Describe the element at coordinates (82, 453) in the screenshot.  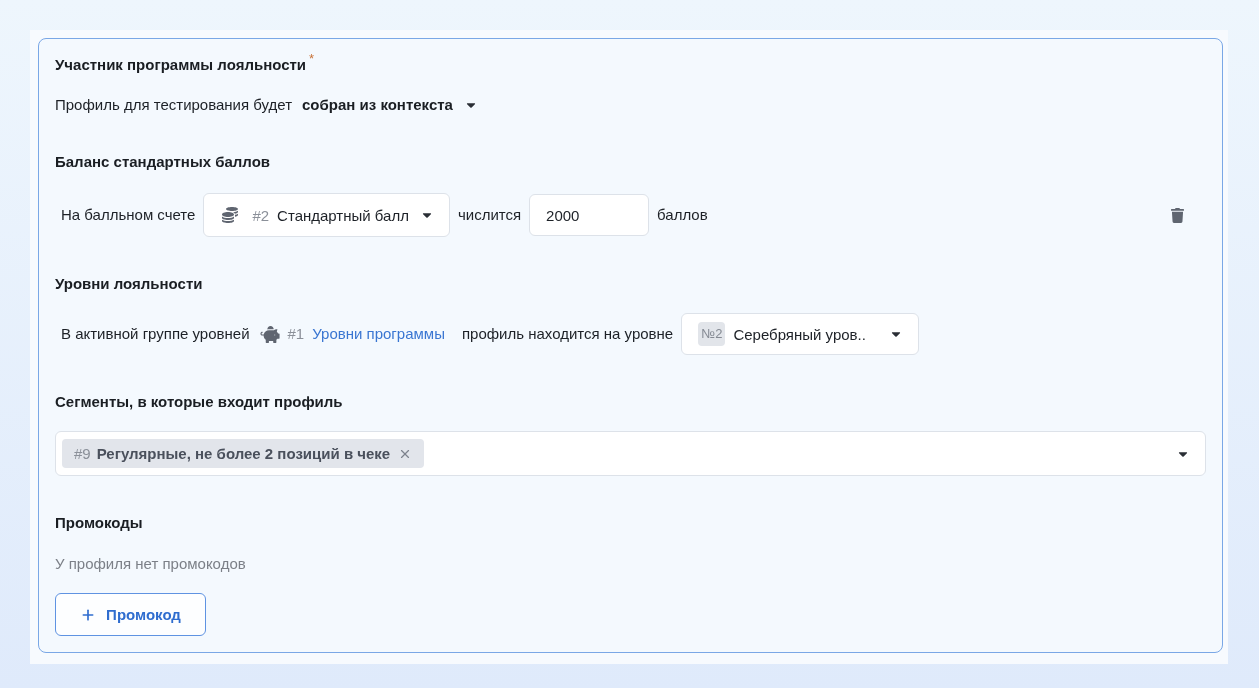
I see `segment-number: #9` at that location.